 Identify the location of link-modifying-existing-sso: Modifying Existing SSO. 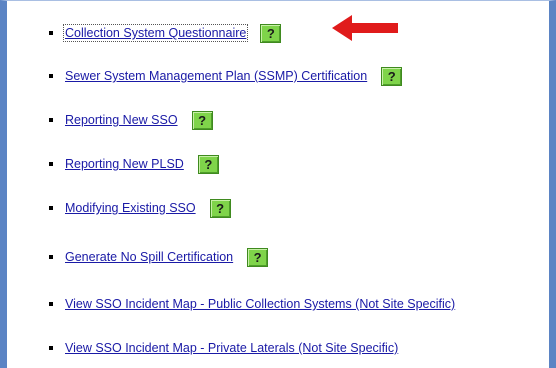
(130, 208).